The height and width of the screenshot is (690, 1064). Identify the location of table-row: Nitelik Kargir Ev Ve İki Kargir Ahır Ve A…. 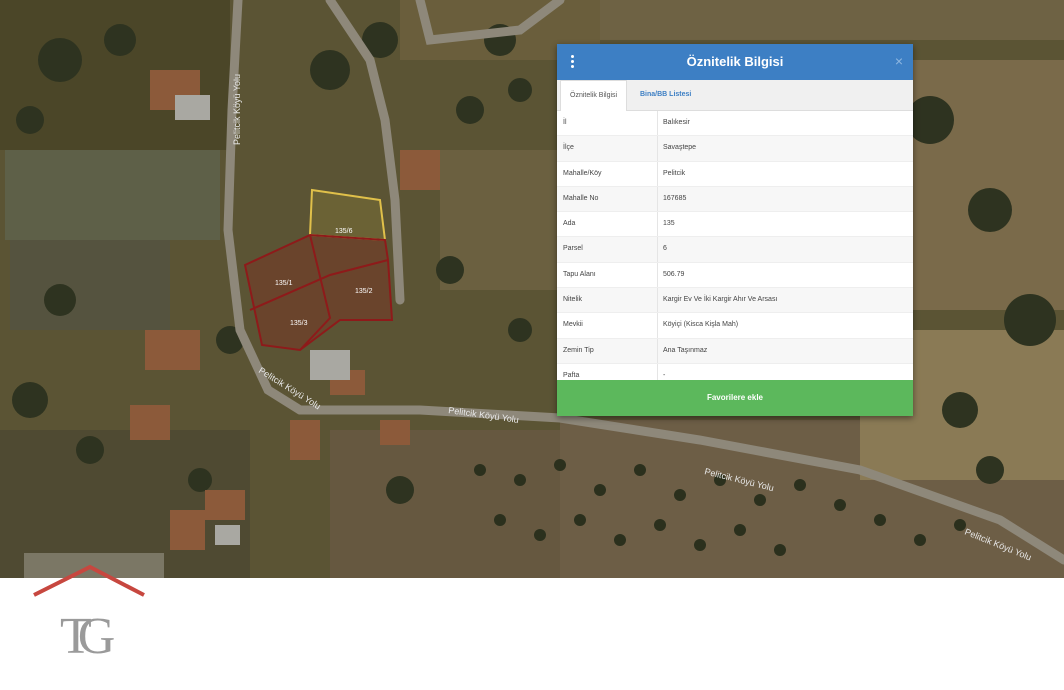
(735, 301).